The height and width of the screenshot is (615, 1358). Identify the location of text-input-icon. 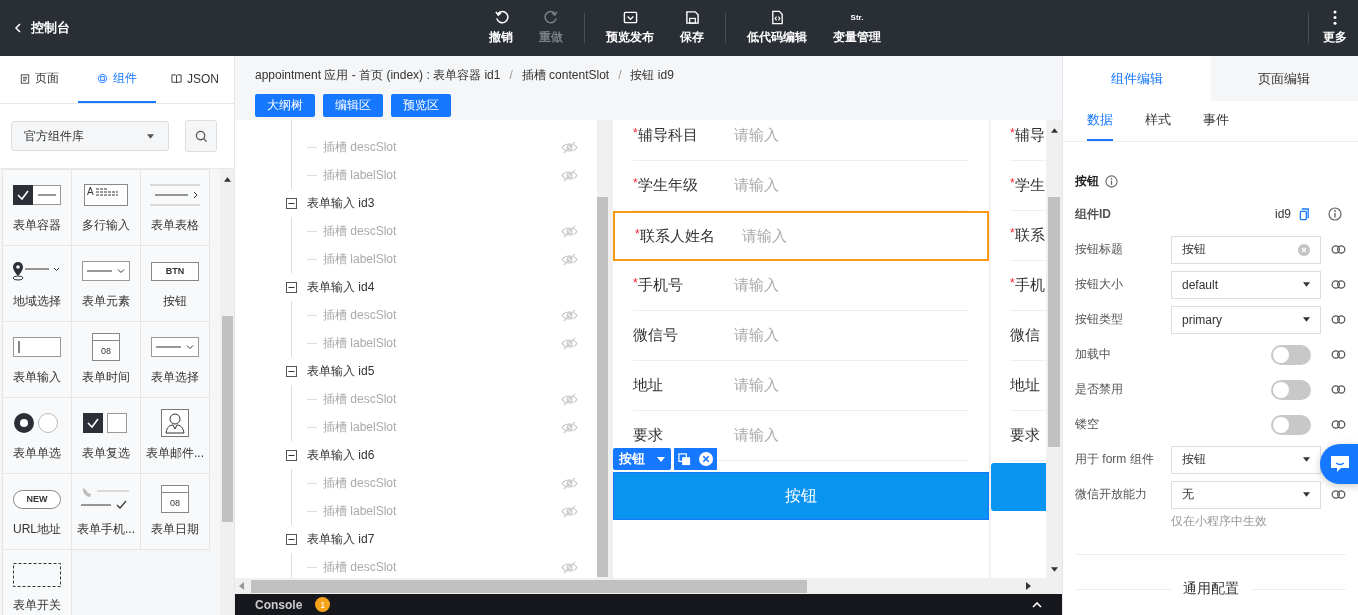
(37, 347).